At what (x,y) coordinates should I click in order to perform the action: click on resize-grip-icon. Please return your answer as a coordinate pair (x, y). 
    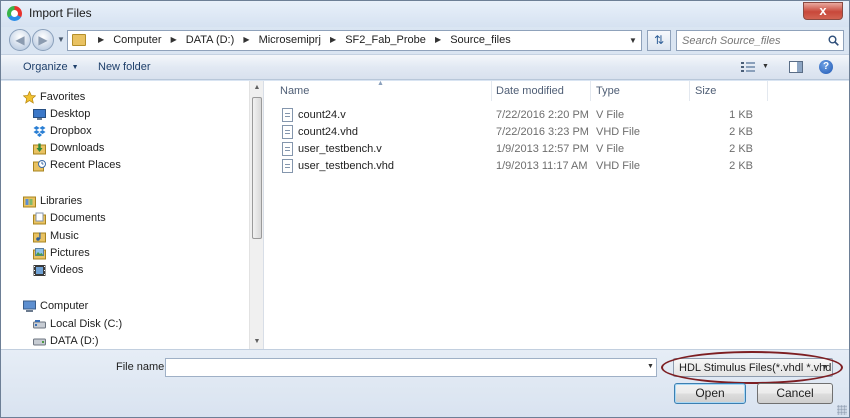
    Looking at the image, I should click on (842, 410).